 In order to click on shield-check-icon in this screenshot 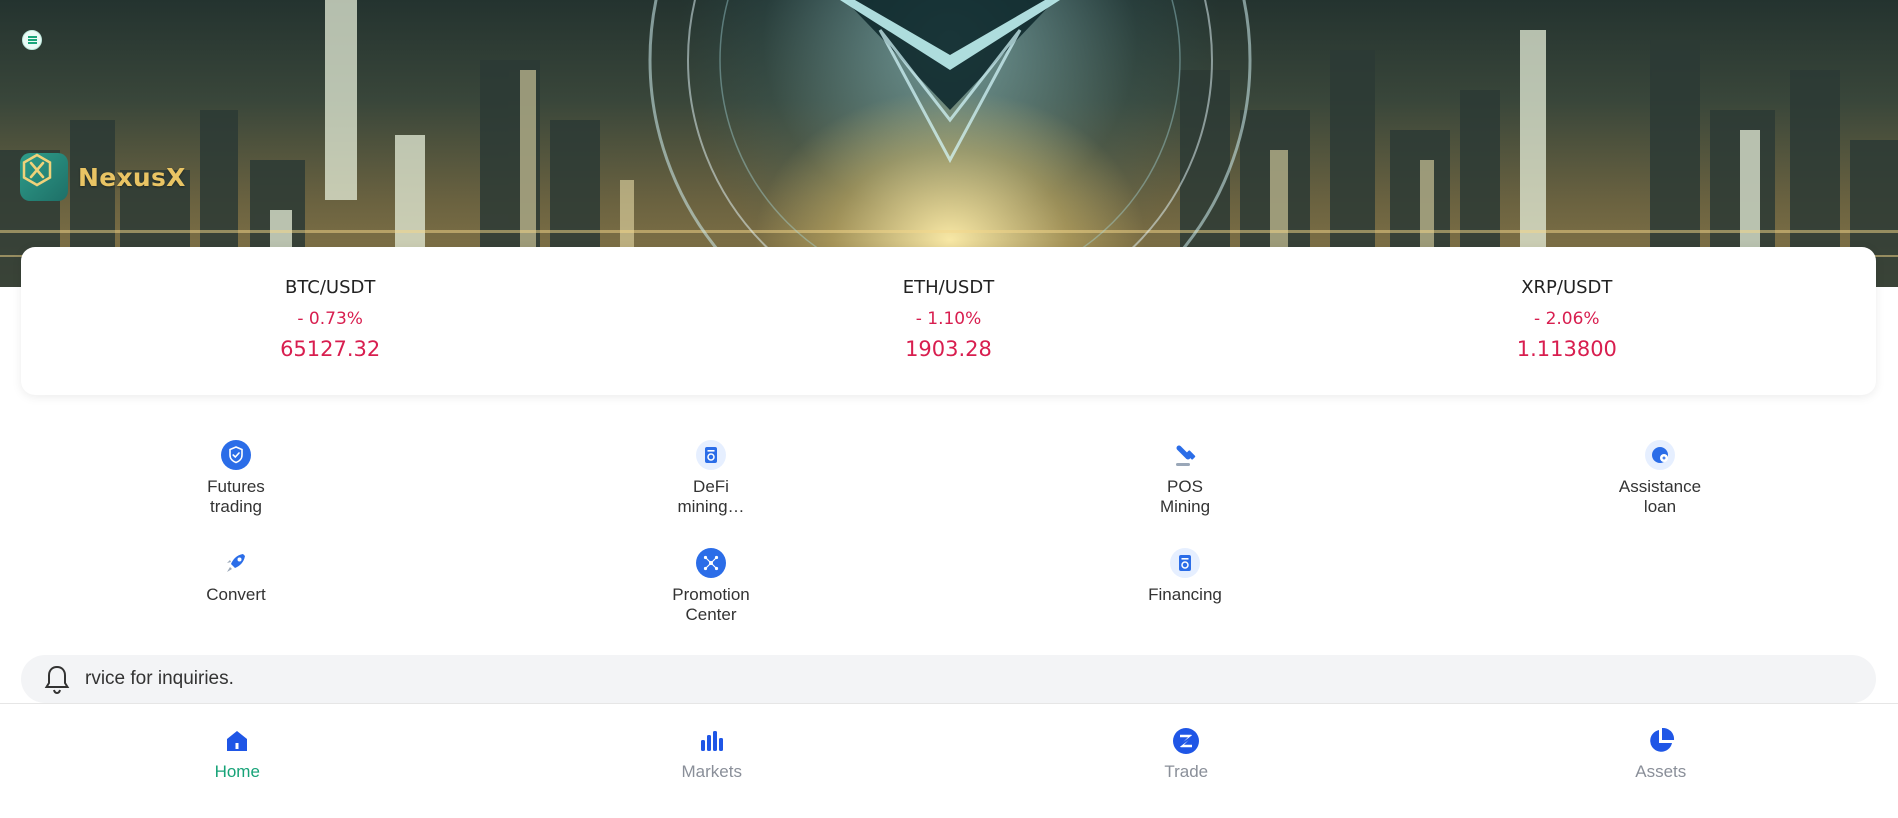, I will do `click(236, 455)`.